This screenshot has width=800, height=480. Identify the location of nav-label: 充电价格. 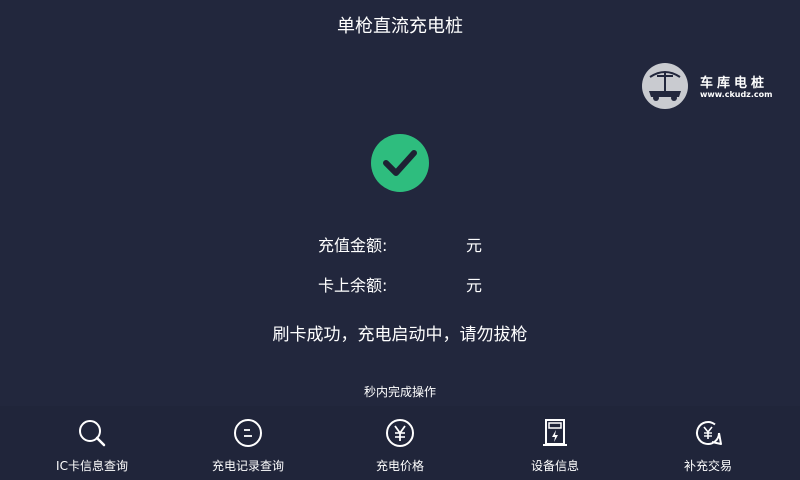
(399, 466).